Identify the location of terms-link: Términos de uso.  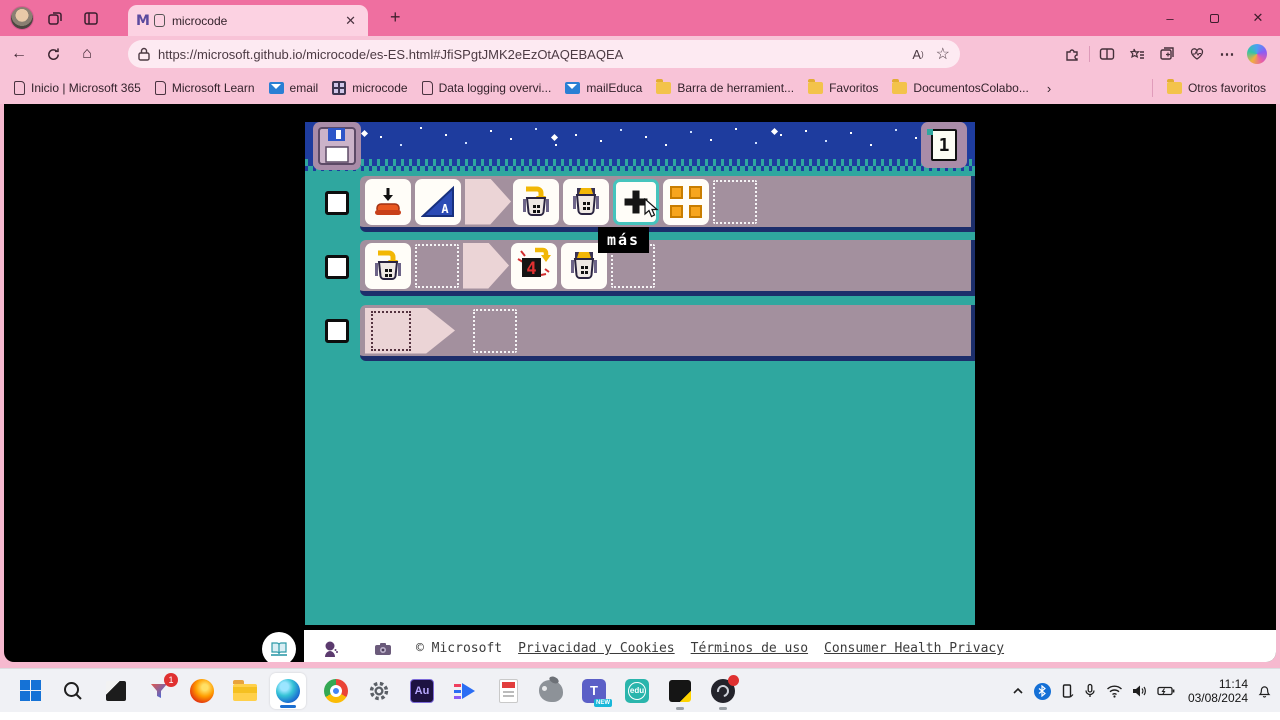
(749, 648).